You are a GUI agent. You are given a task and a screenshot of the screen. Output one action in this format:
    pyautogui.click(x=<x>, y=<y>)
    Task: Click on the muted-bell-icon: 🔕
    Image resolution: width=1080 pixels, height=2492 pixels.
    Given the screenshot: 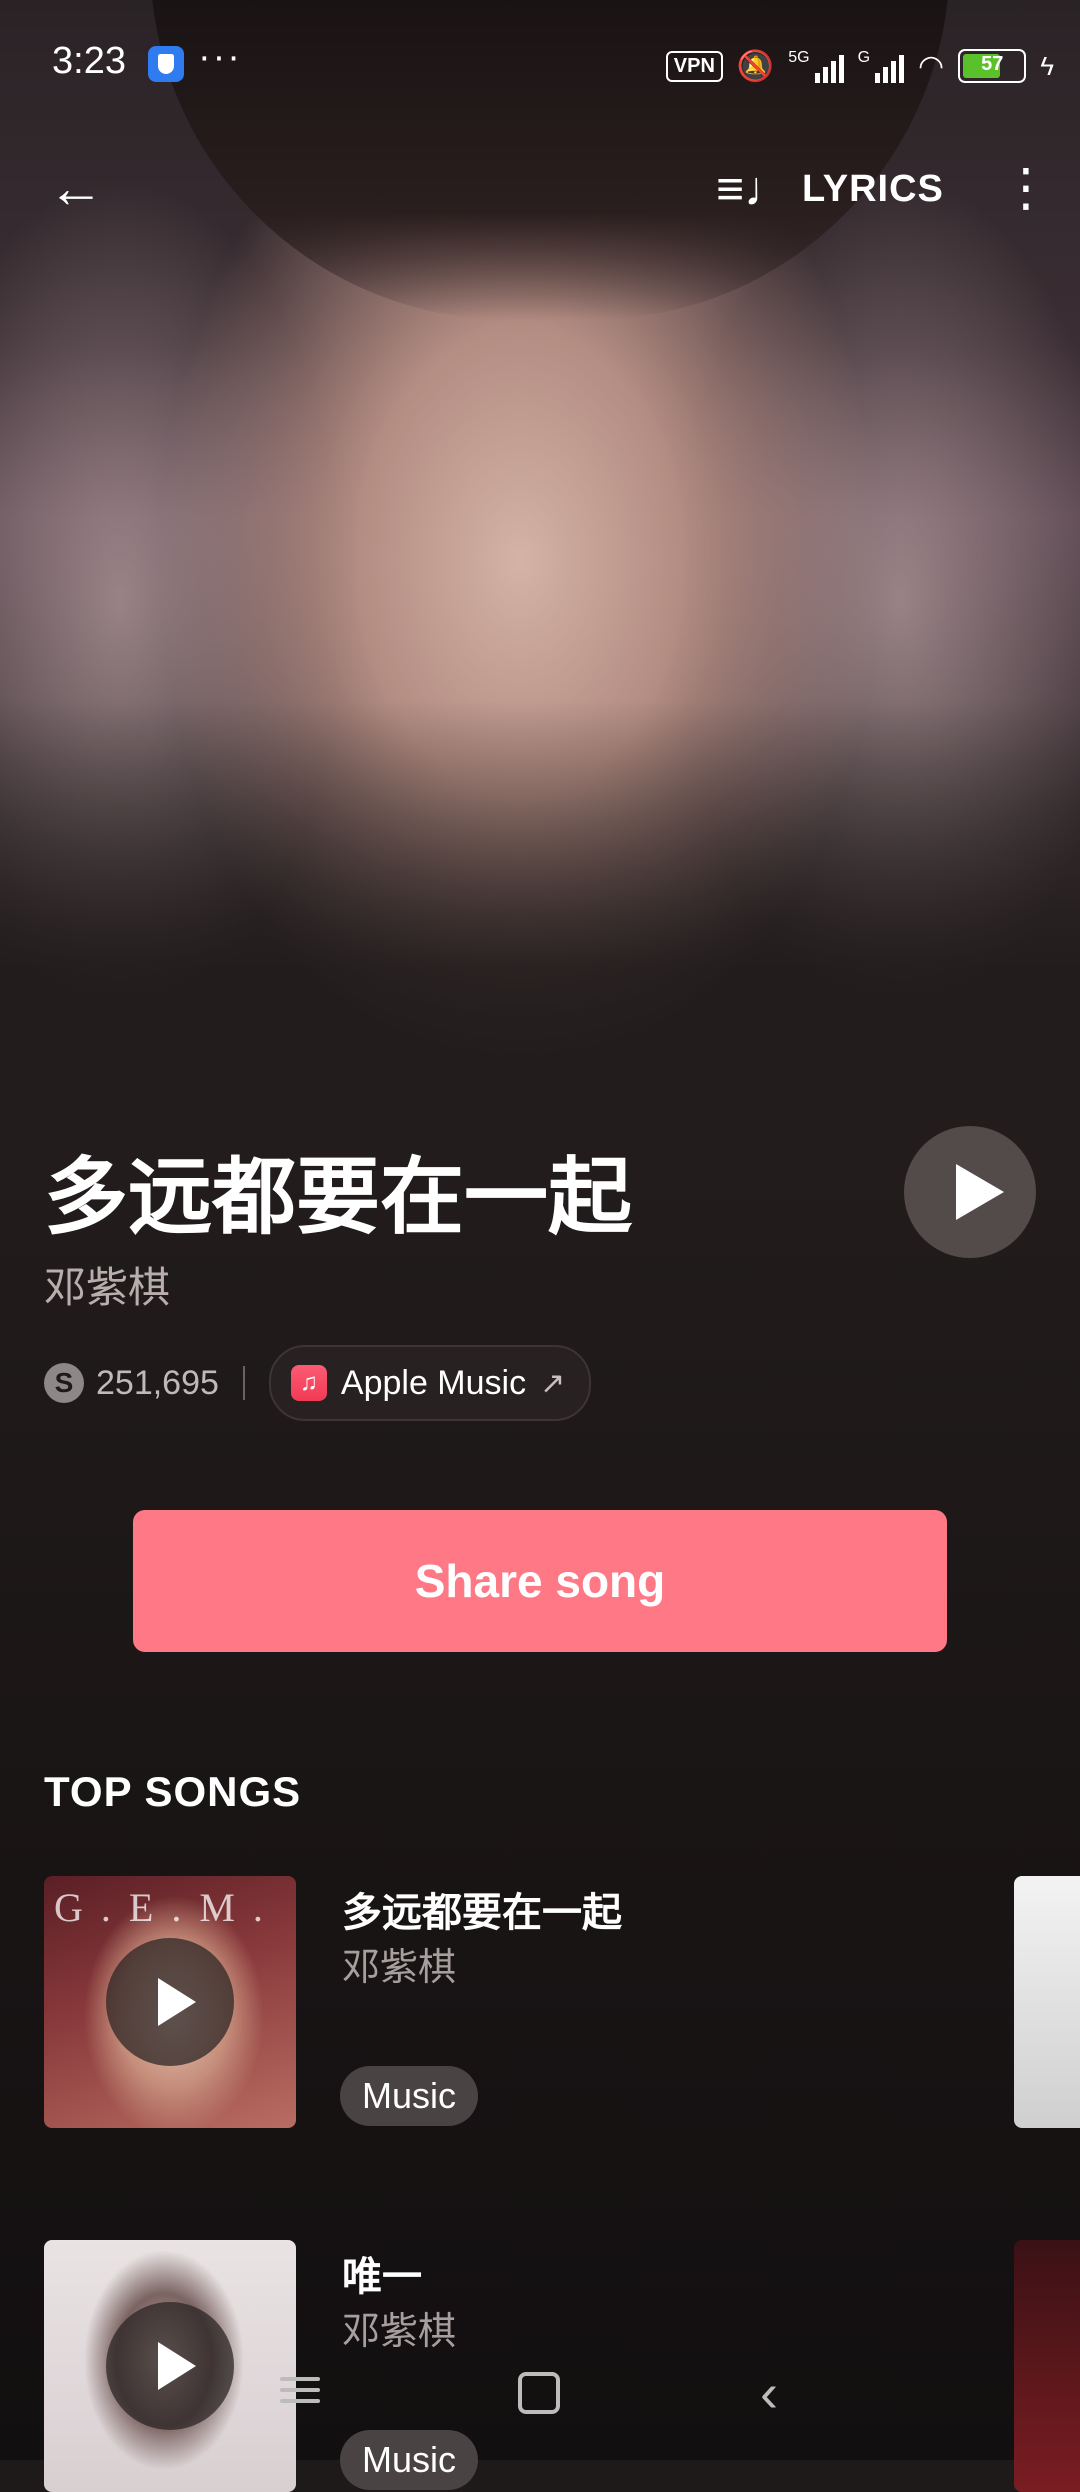 What is the action you would take?
    pyautogui.click(x=755, y=66)
    